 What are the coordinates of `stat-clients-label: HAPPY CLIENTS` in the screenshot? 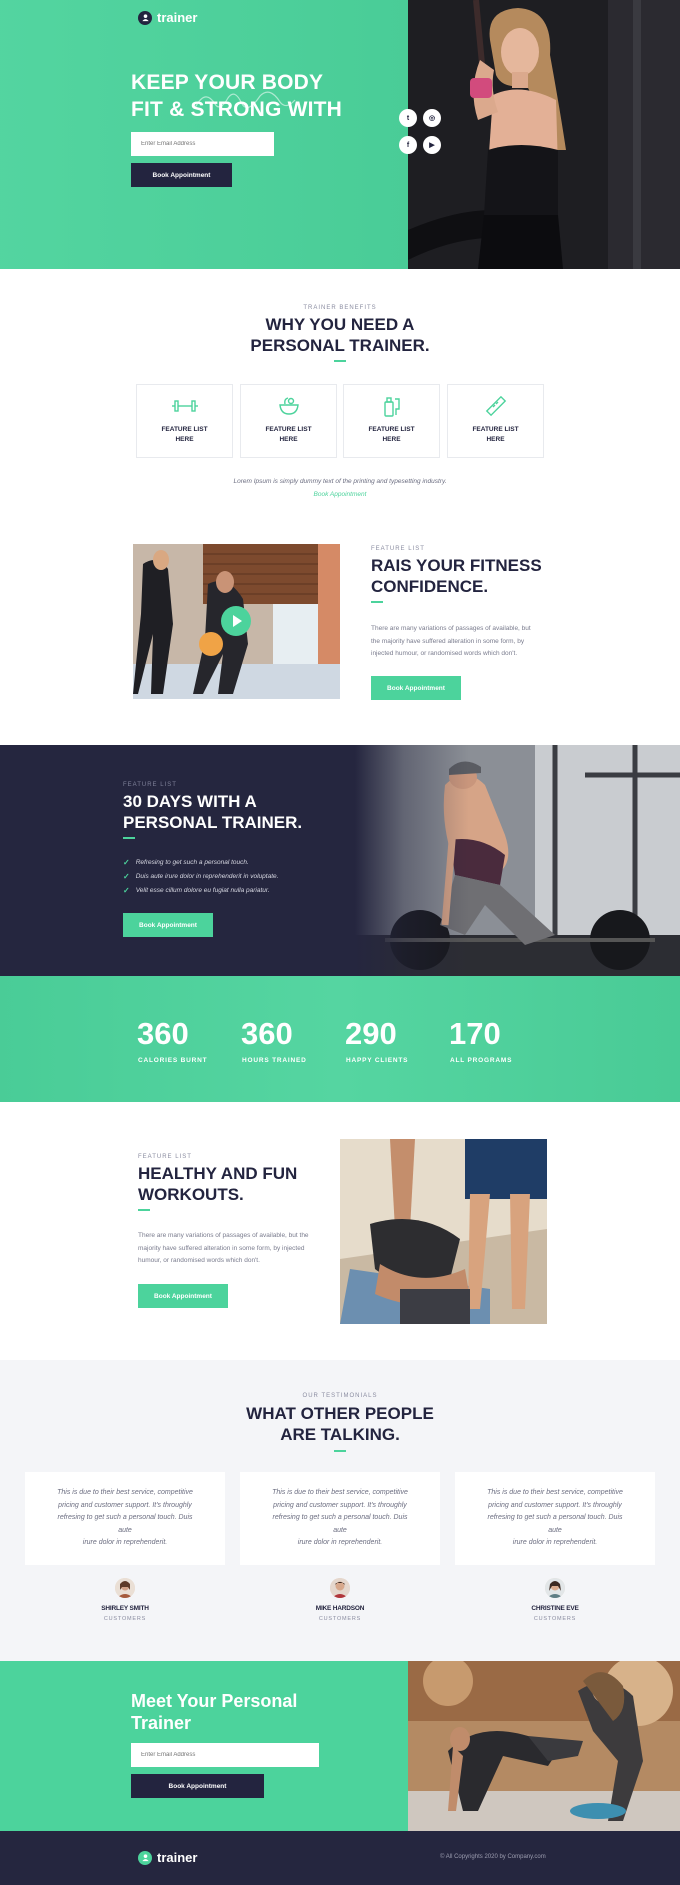 It's located at (377, 1060).